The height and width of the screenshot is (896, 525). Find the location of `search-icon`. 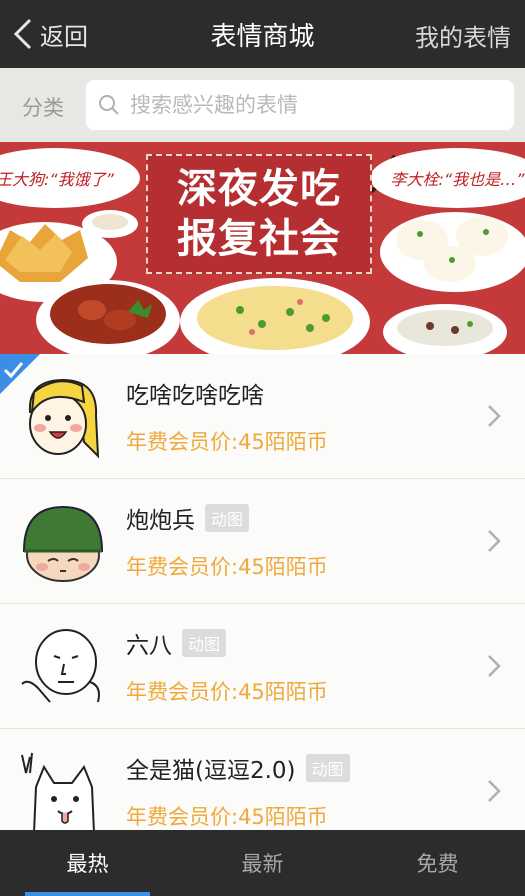

search-icon is located at coordinates (109, 105).